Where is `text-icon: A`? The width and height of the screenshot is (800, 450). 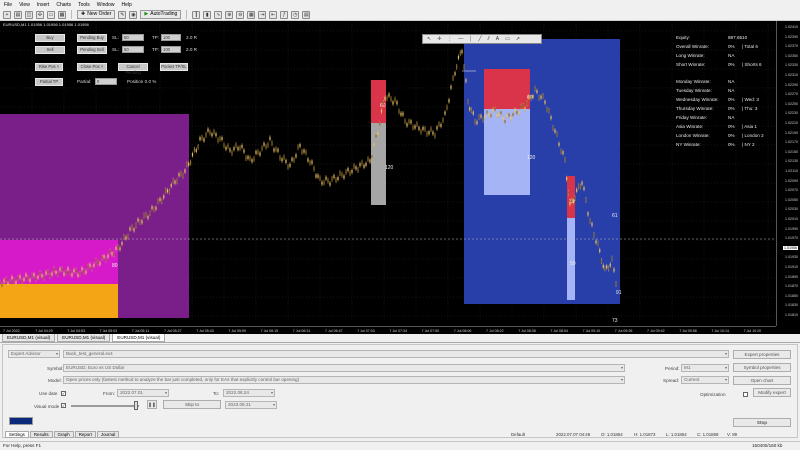
text-icon: A is located at coordinates (497, 39).